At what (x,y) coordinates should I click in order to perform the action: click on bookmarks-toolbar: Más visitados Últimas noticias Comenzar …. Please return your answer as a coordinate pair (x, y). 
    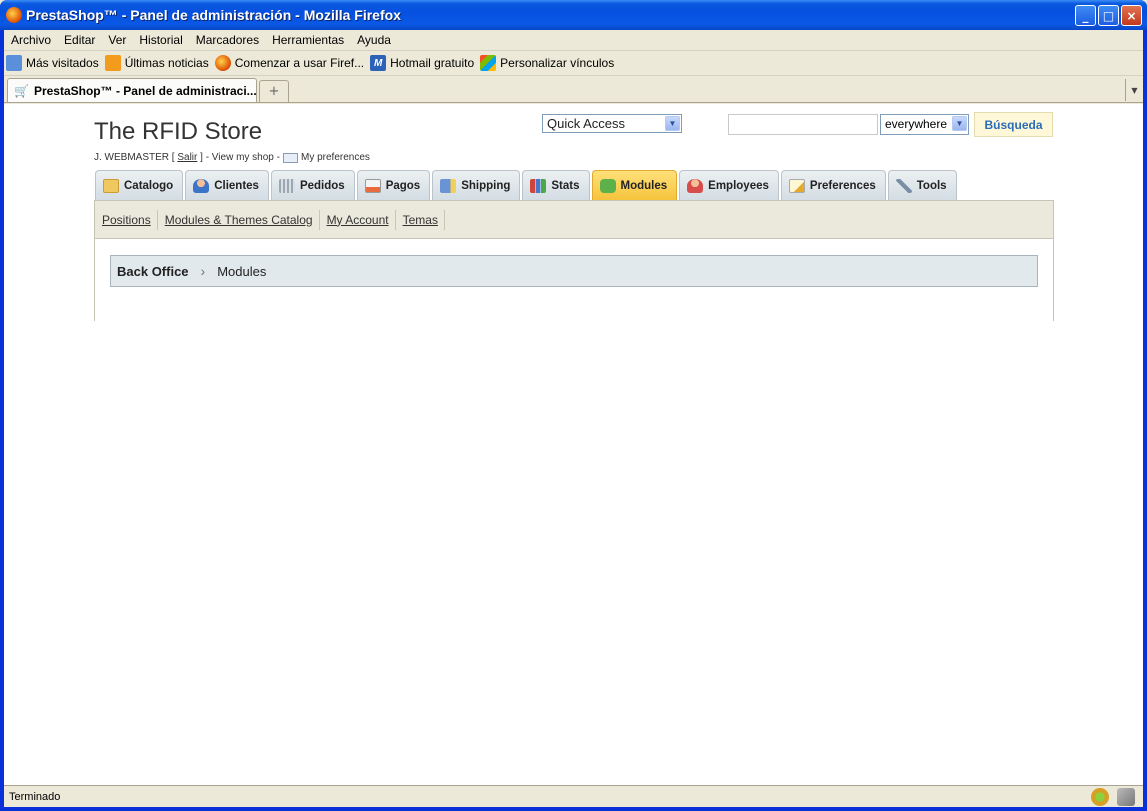
    Looking at the image, I should click on (573, 63).